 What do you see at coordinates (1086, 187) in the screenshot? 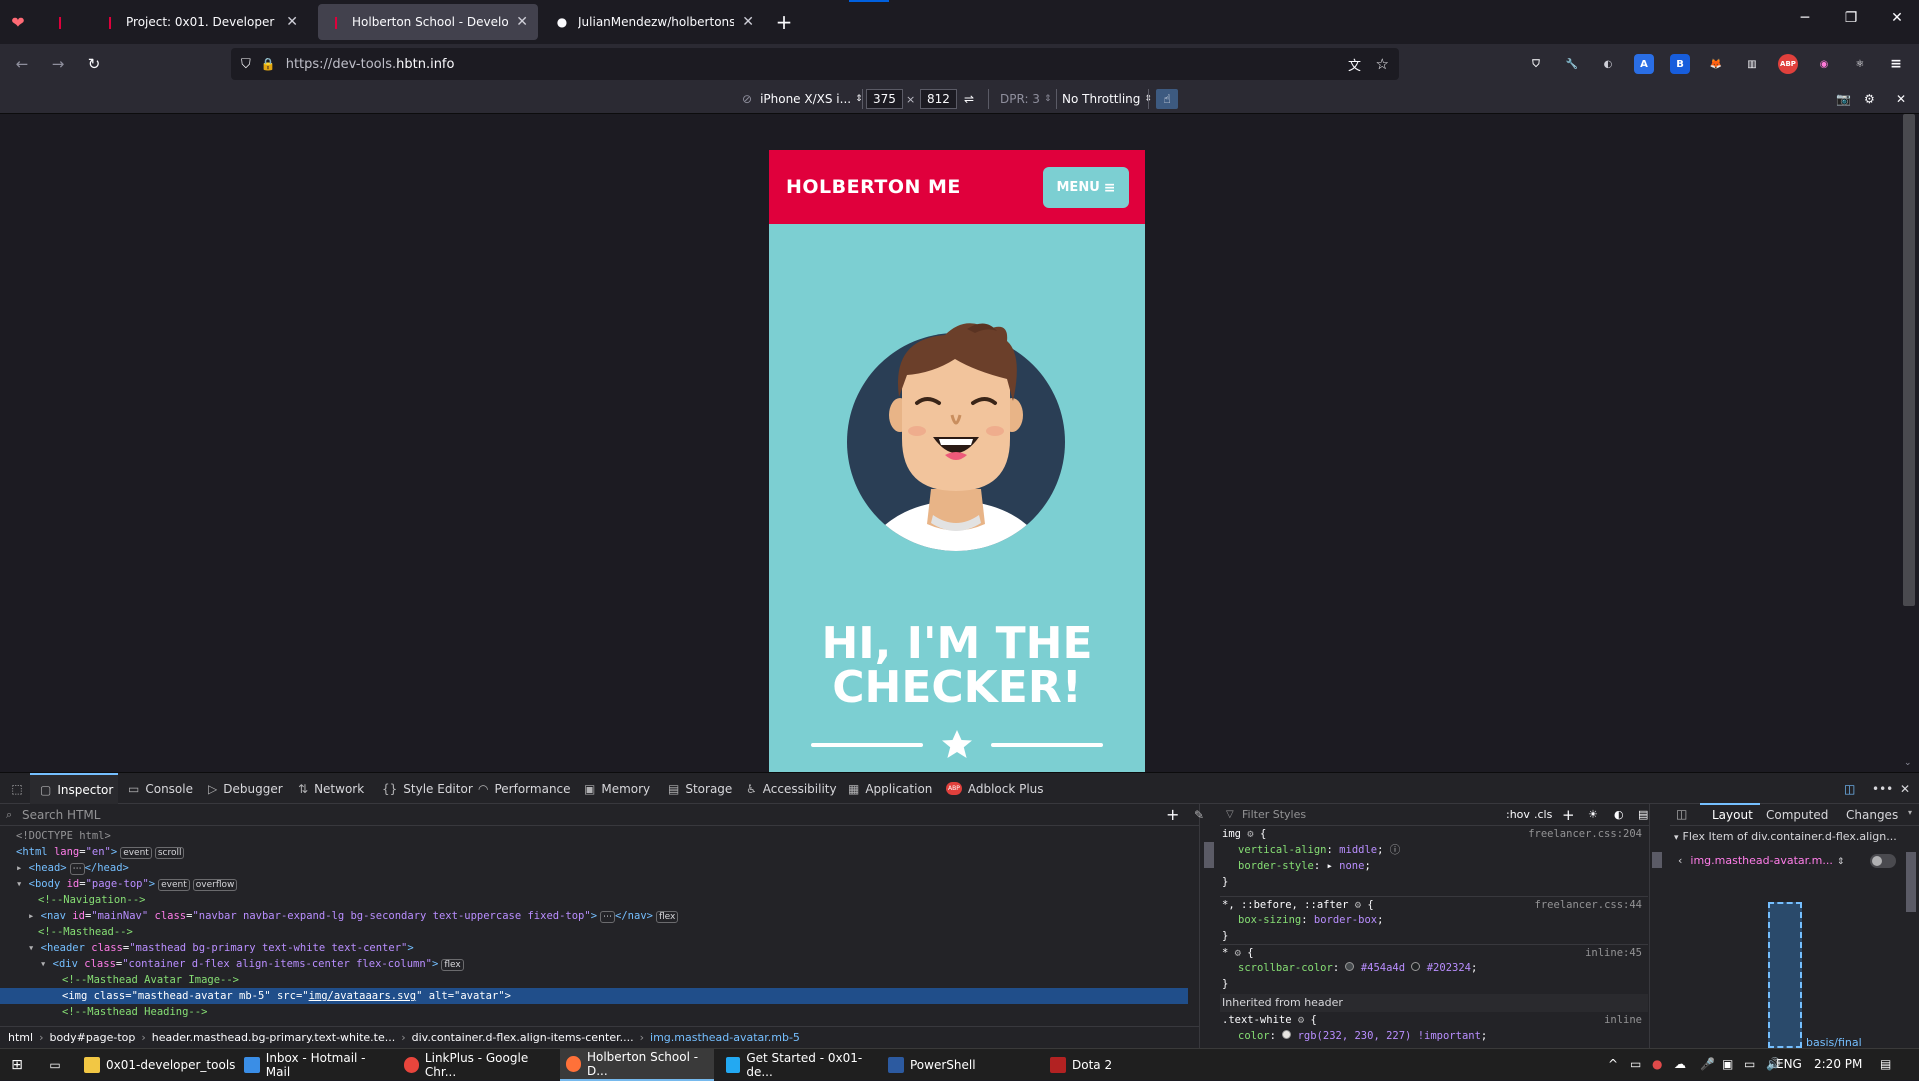
I see `menu-button: MENU ≡` at bounding box center [1086, 187].